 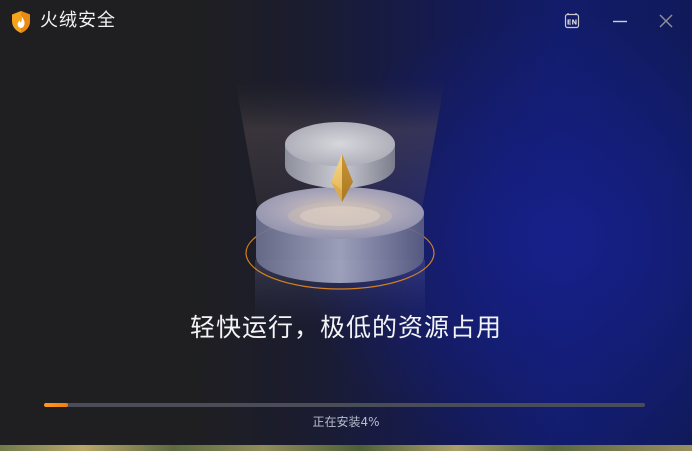 What do you see at coordinates (21, 22) in the screenshot?
I see `huorong-shield-flame-icon` at bounding box center [21, 22].